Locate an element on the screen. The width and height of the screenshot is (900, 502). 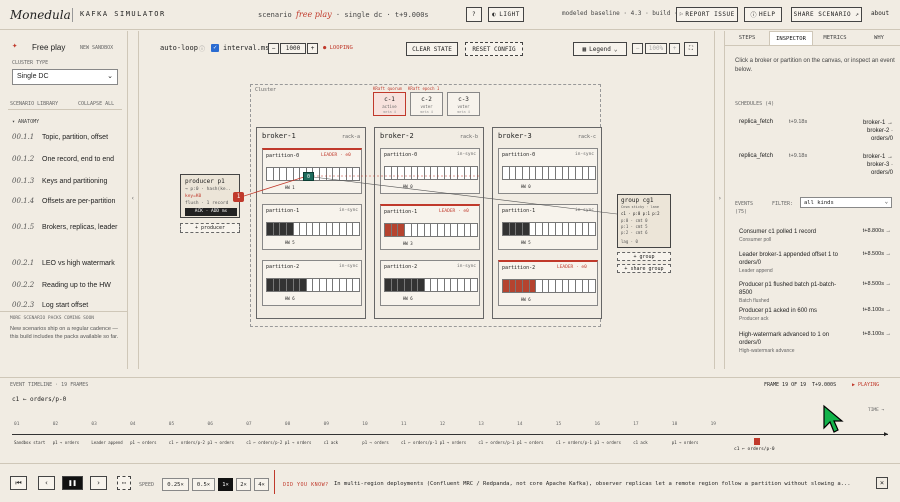
step-forward-button: › is located at coordinates (98, 483).